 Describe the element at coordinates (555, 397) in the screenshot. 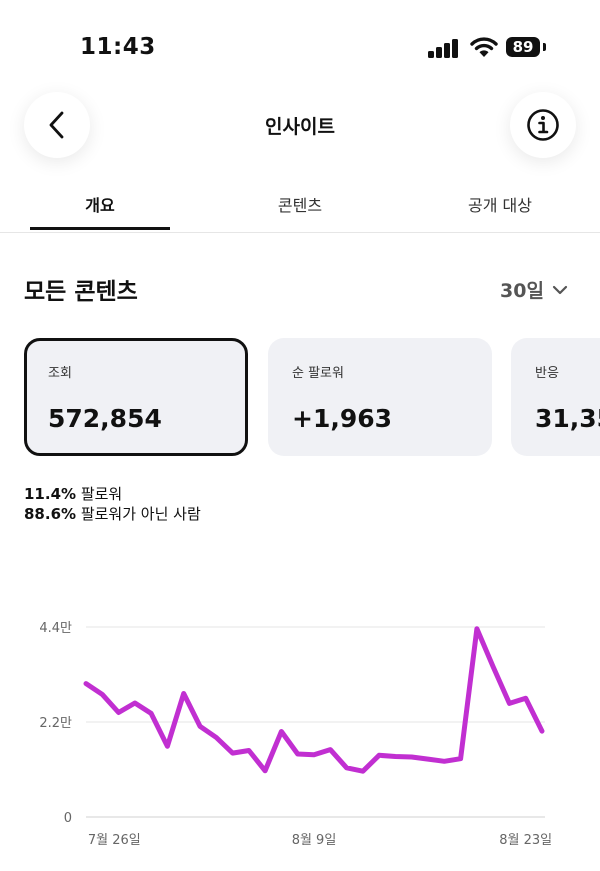

I see `metric-card-interactions: 반응 31,35` at that location.